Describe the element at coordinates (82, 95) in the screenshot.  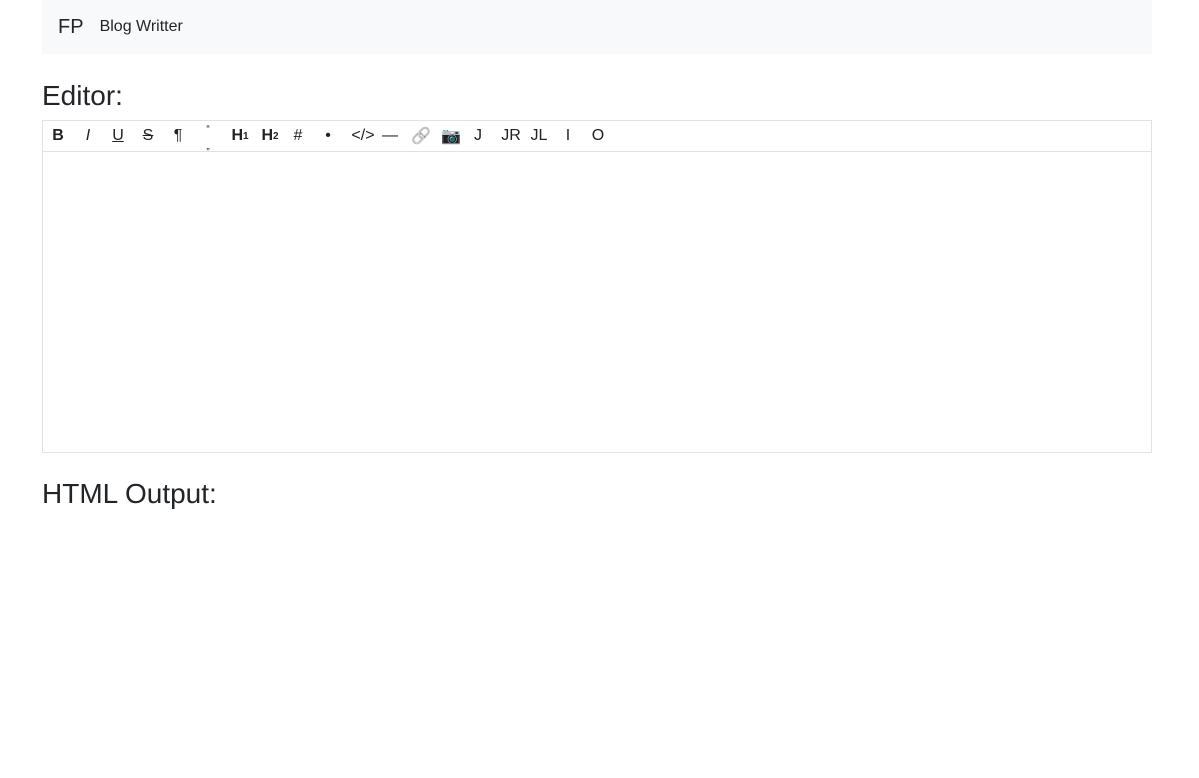
I see `editor-heading: Editor:` at that location.